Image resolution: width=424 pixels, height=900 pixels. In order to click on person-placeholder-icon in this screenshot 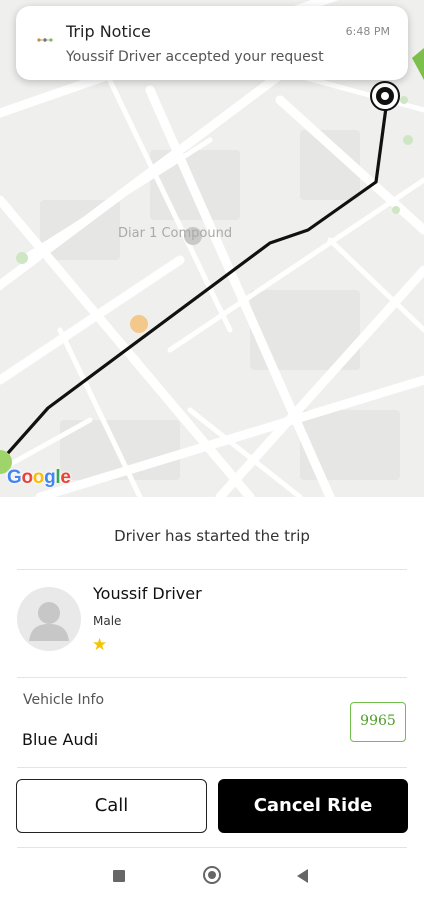, I will do `click(49, 621)`.